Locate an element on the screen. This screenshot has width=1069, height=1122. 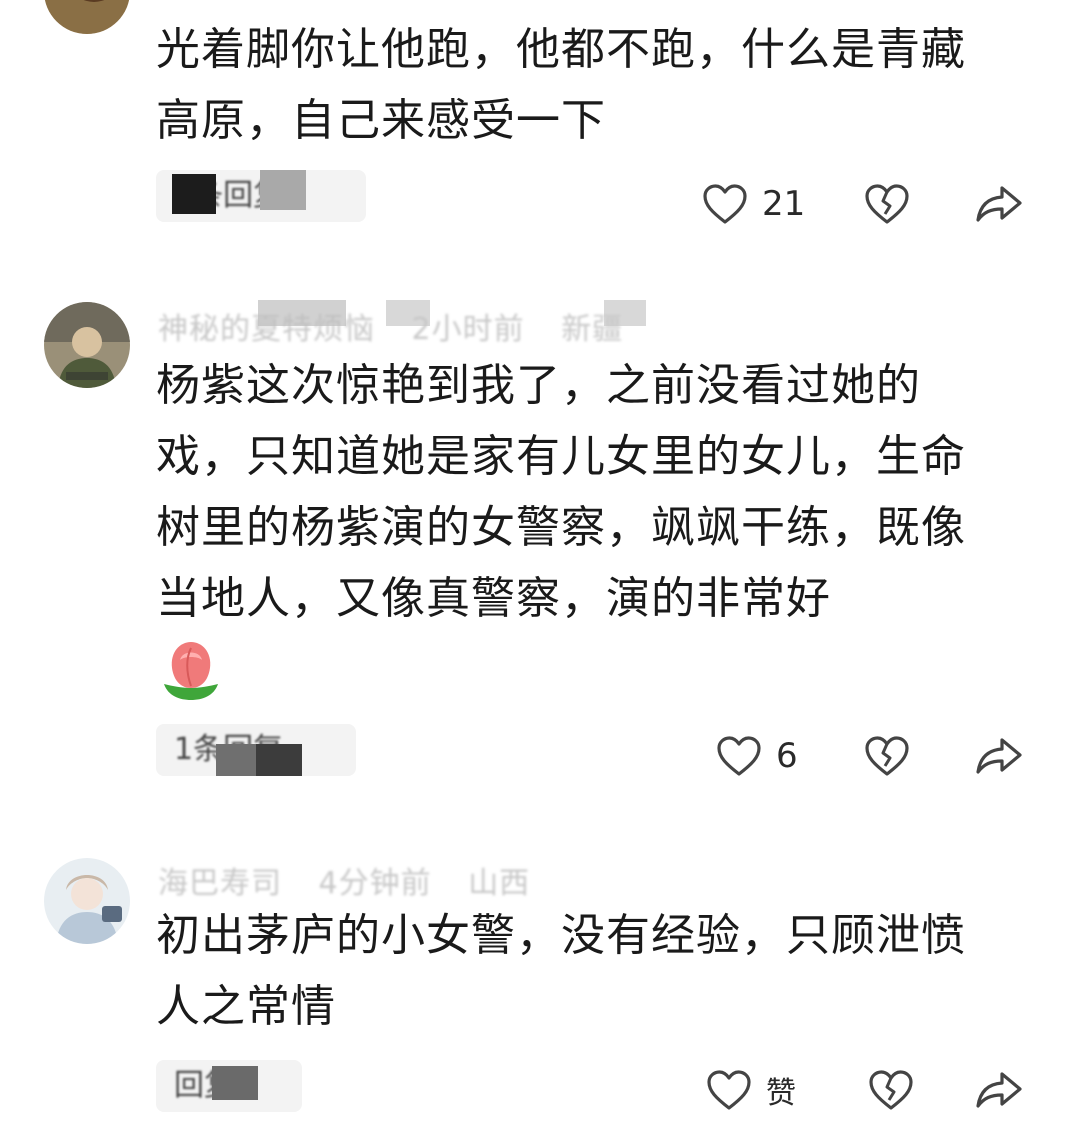
like-count: 6 is located at coordinates (787, 756).